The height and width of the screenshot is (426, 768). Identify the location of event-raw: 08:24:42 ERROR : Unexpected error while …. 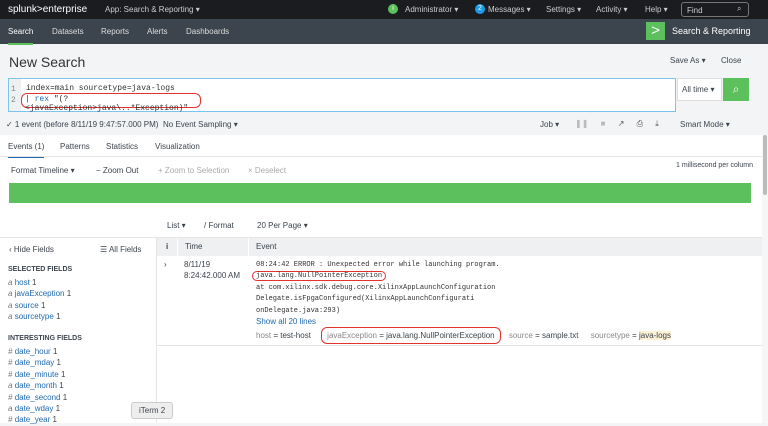
(376, 288).